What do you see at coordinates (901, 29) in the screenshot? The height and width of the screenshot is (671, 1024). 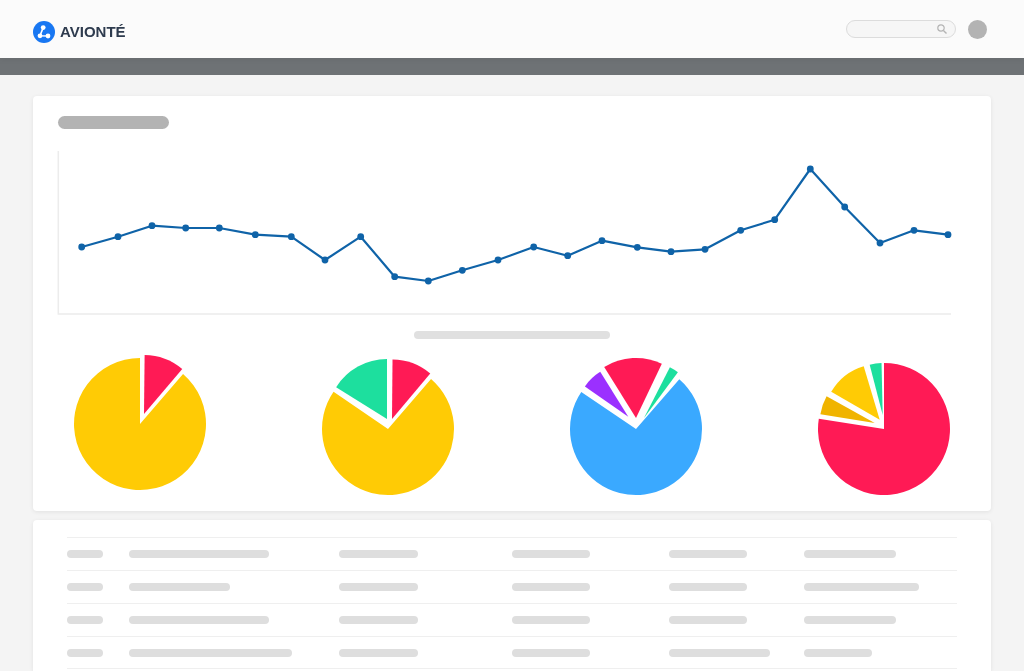 I see `search-field` at bounding box center [901, 29].